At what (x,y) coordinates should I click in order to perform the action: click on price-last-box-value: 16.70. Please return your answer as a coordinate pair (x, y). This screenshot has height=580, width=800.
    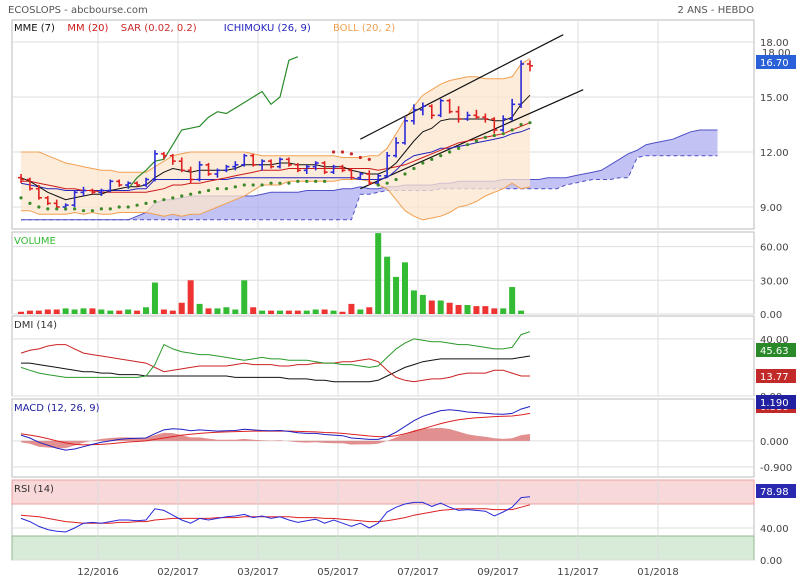
    Looking at the image, I should click on (774, 63).